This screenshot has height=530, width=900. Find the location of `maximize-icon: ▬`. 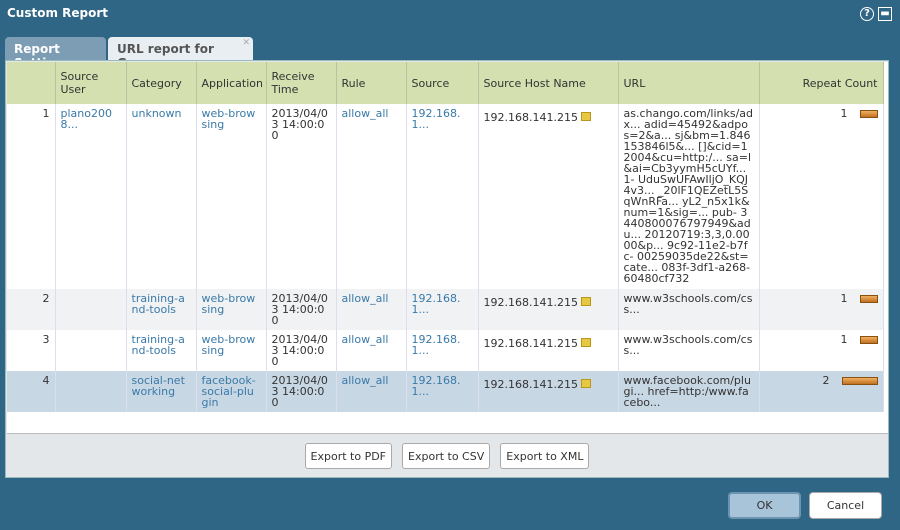

maximize-icon: ▬ is located at coordinates (885, 14).